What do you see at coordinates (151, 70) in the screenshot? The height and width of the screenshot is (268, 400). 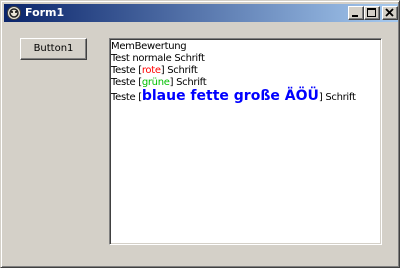 I see `red-text: rote` at bounding box center [151, 70].